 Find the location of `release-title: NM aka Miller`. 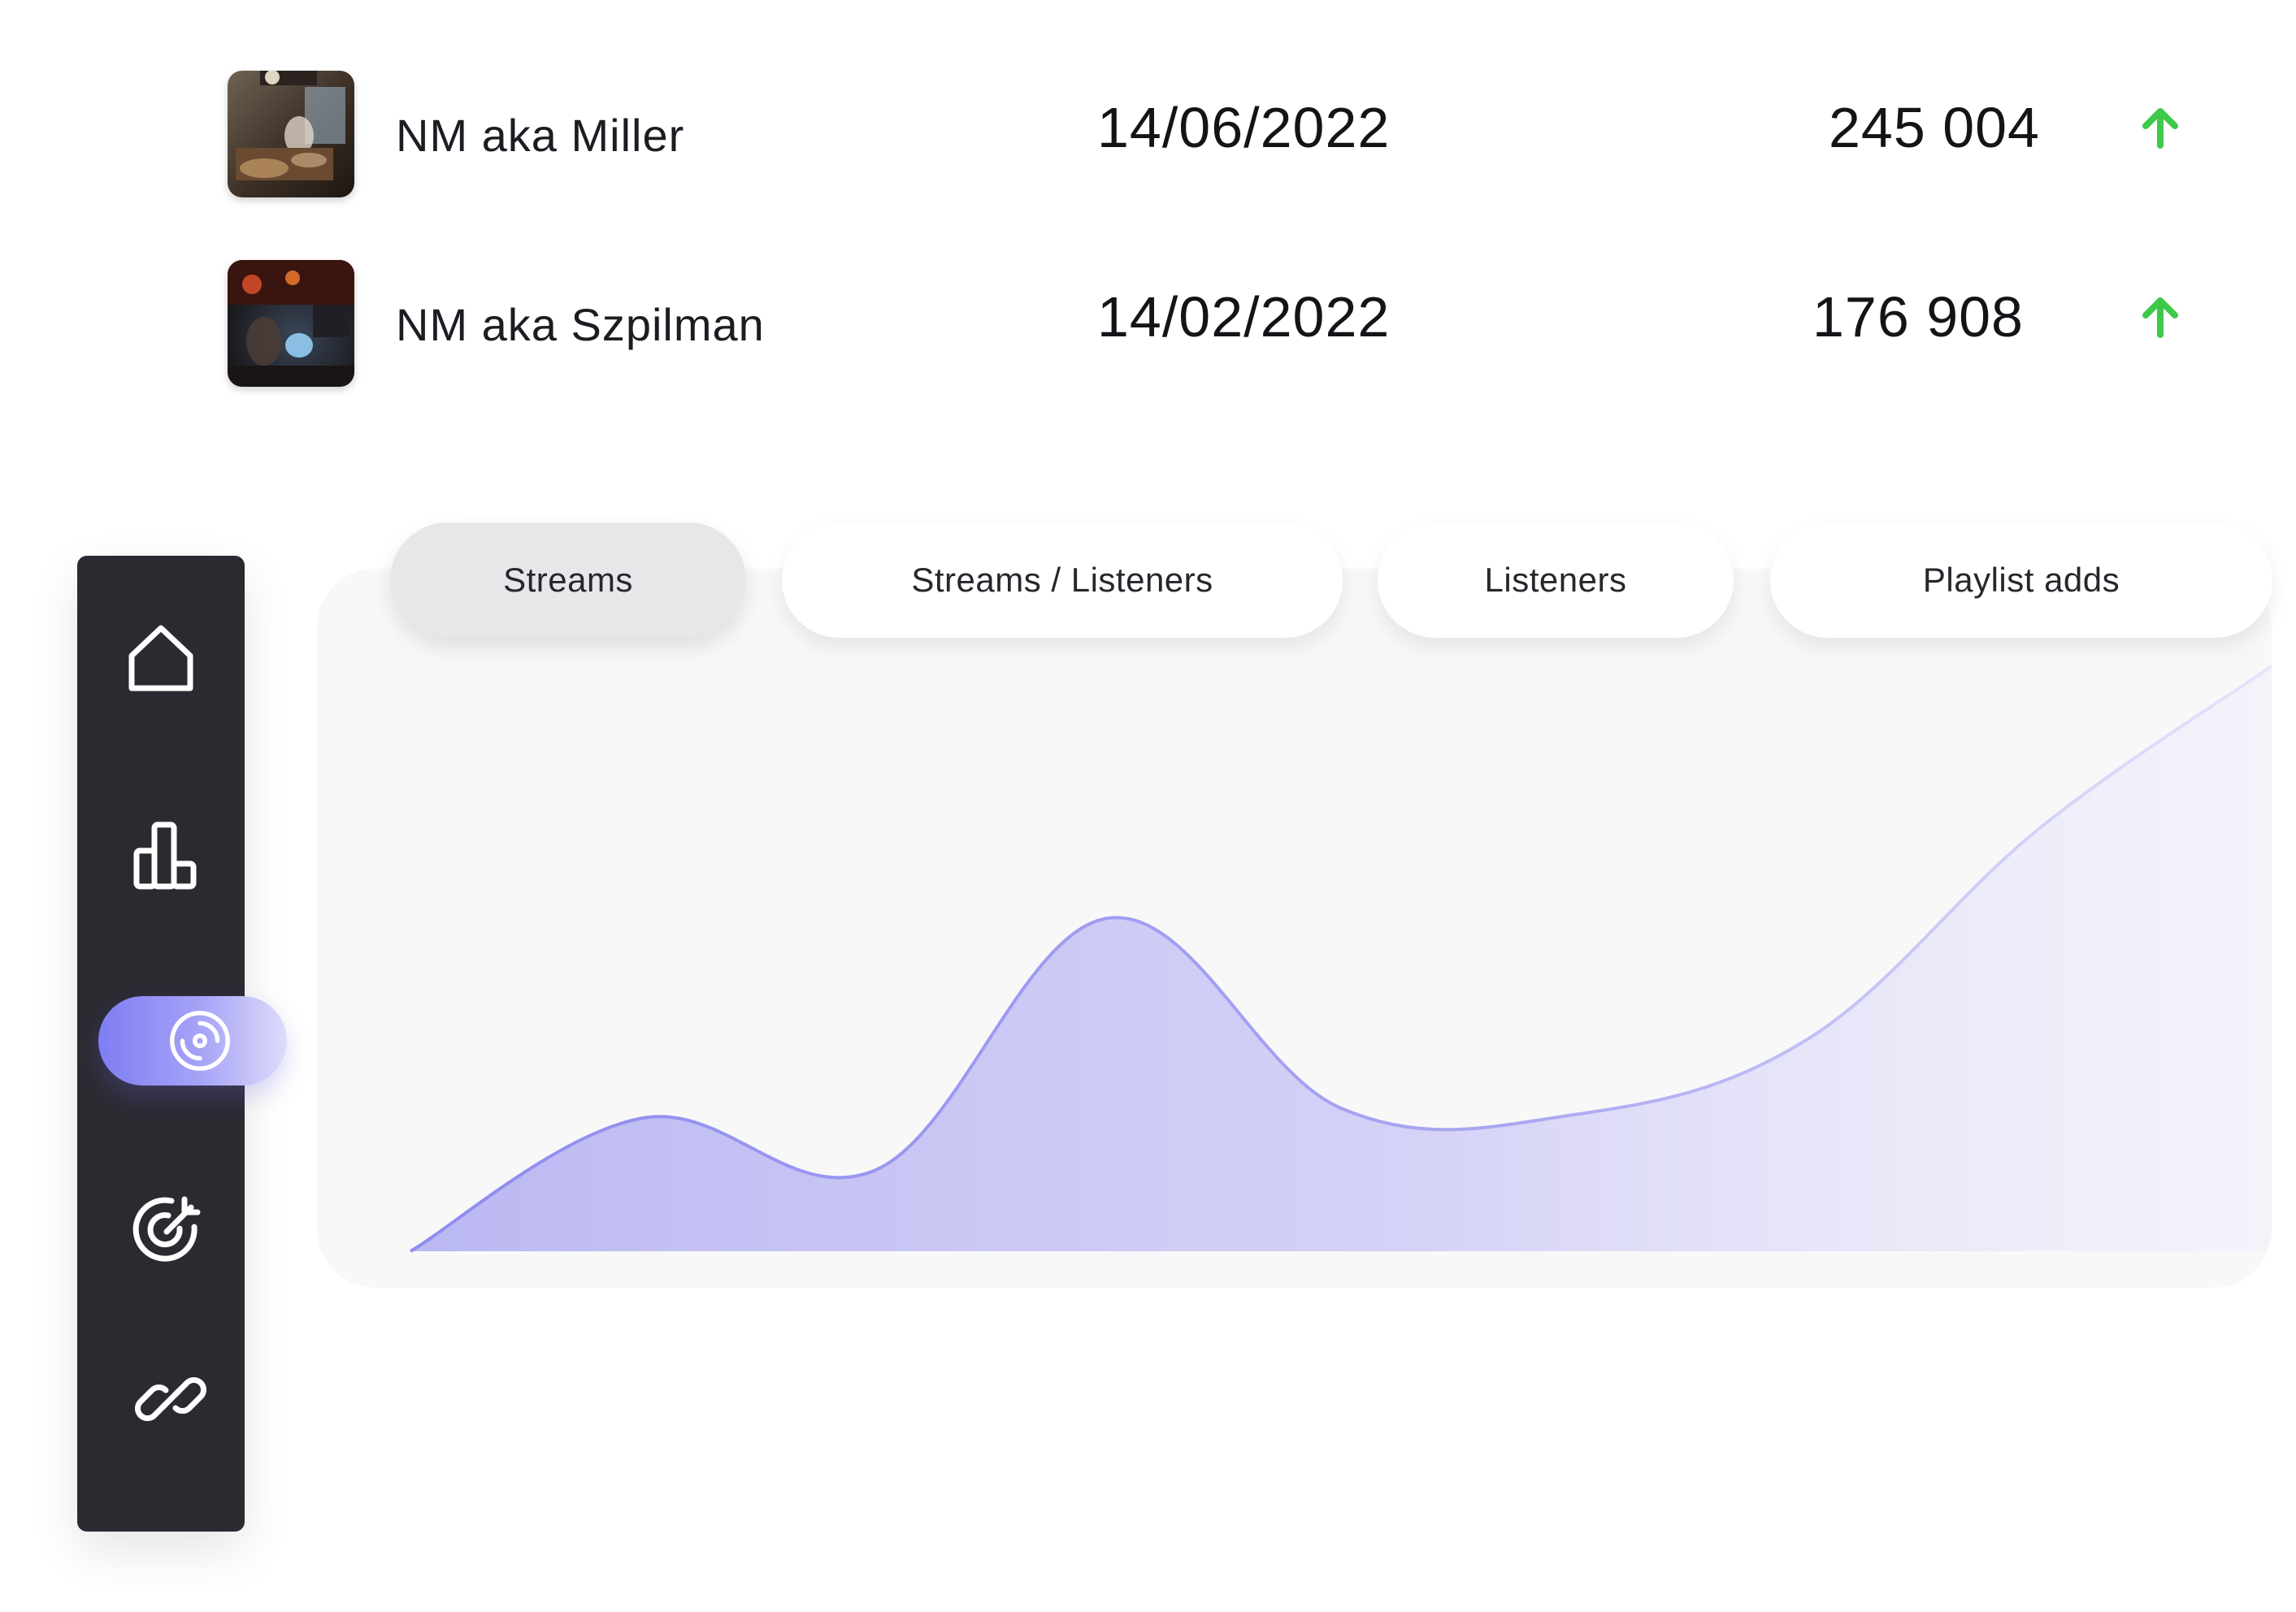

release-title: NM aka Miller is located at coordinates (540, 135).